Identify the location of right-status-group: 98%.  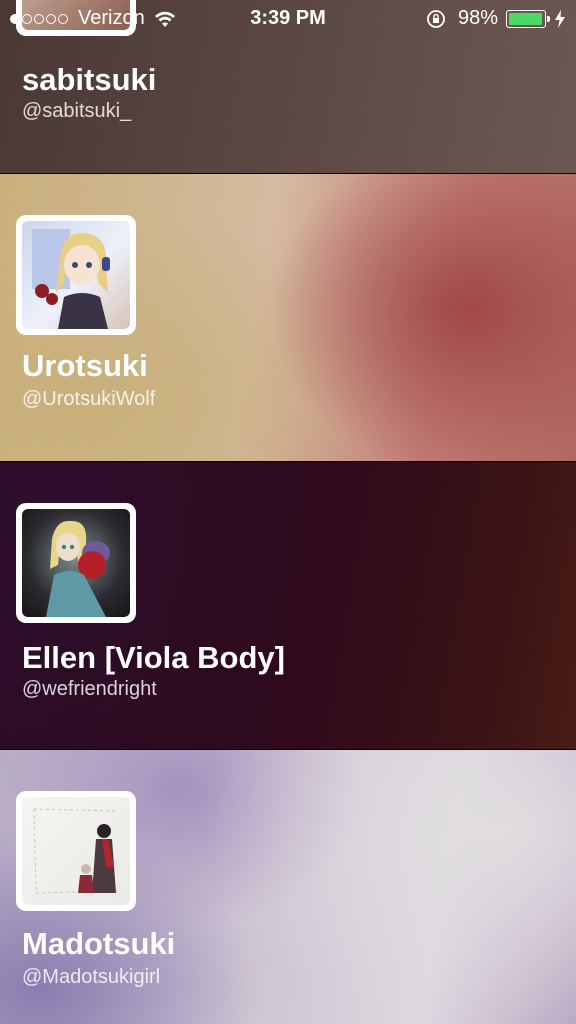
(496, 18).